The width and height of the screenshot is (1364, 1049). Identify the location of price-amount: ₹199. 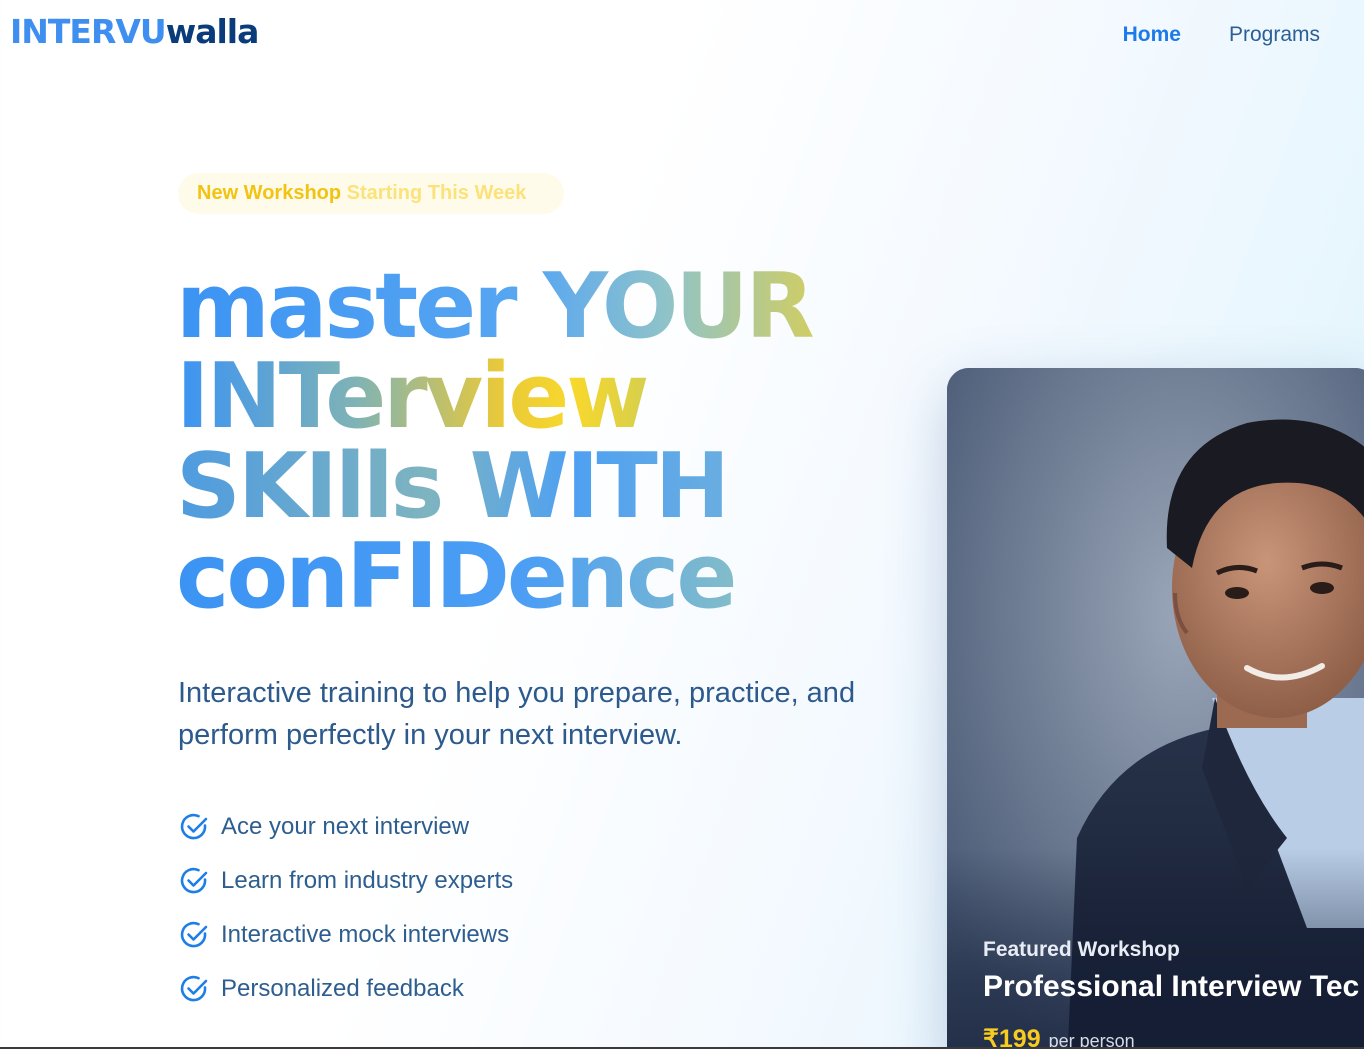
(1012, 1037).